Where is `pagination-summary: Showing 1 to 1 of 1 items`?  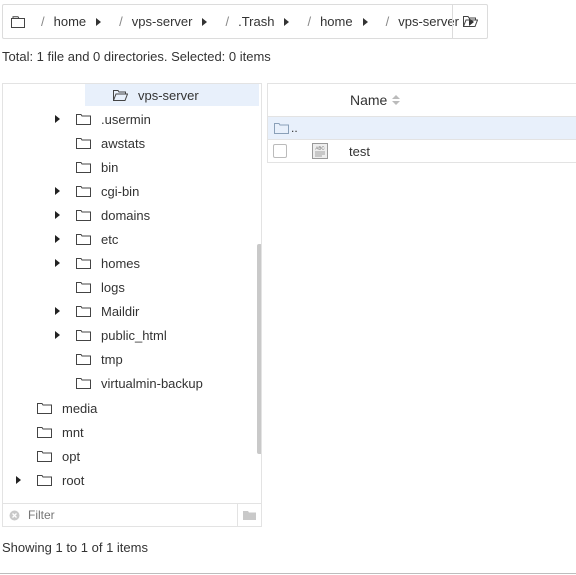
pagination-summary: Showing 1 to 1 of 1 items is located at coordinates (75, 547).